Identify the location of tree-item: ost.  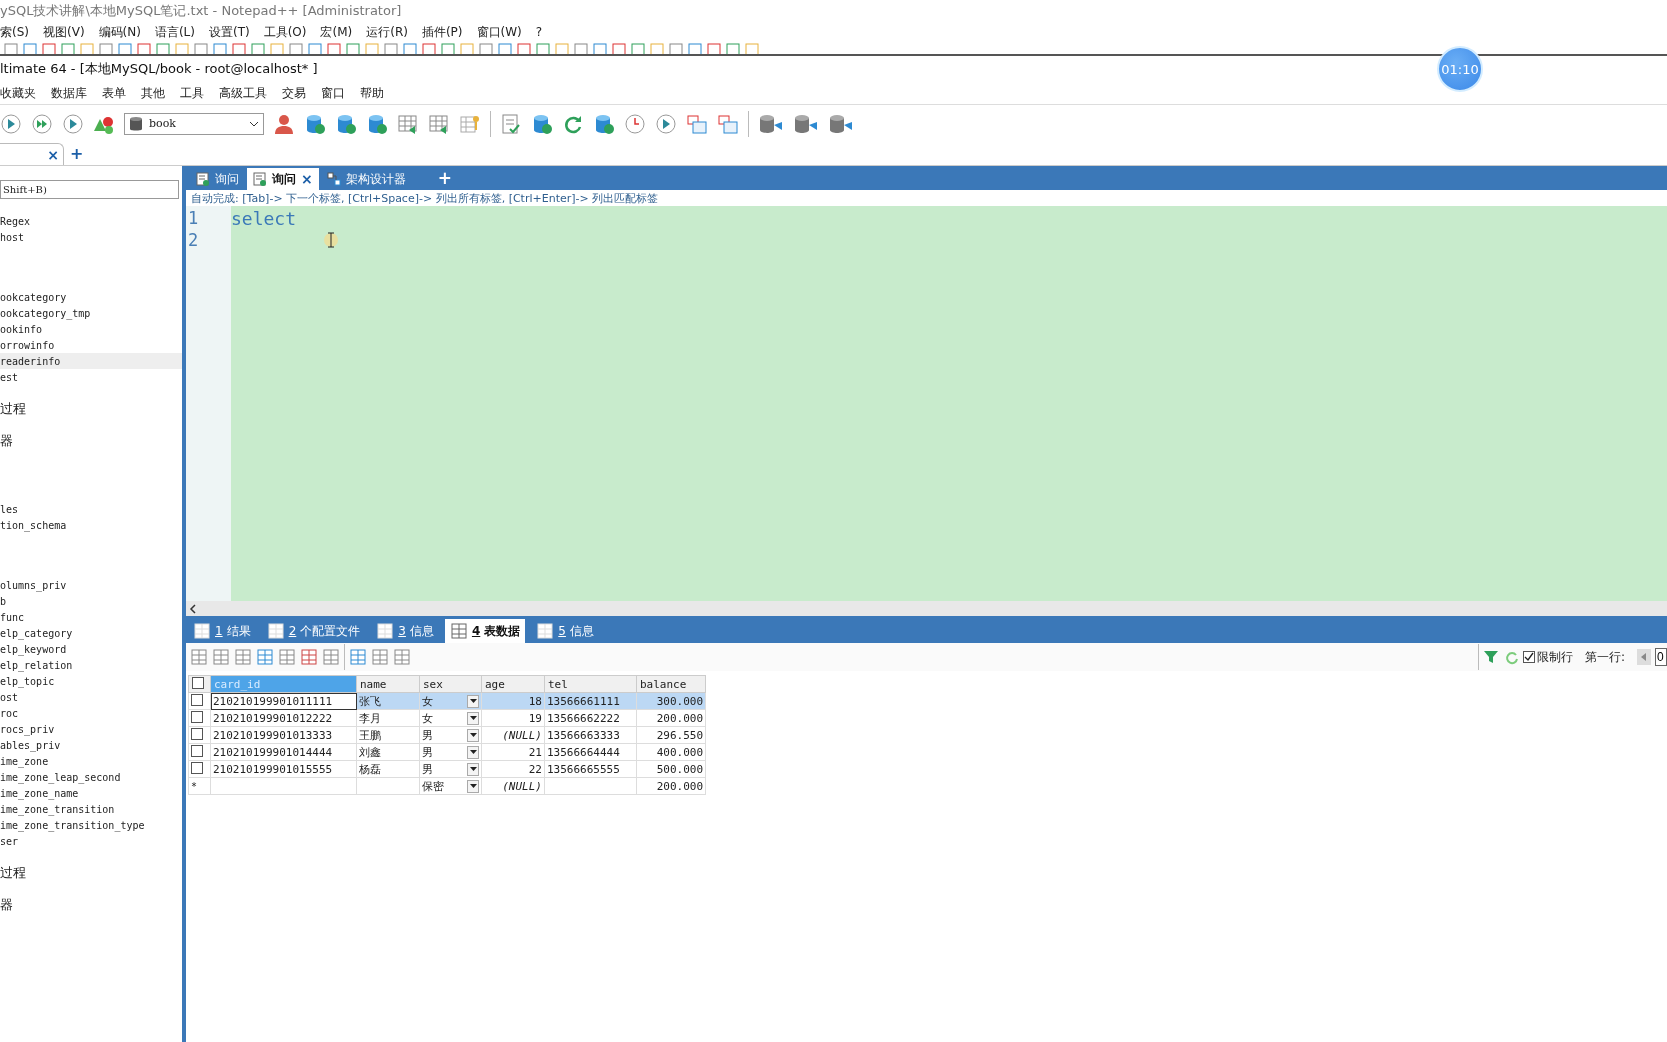
(9, 697).